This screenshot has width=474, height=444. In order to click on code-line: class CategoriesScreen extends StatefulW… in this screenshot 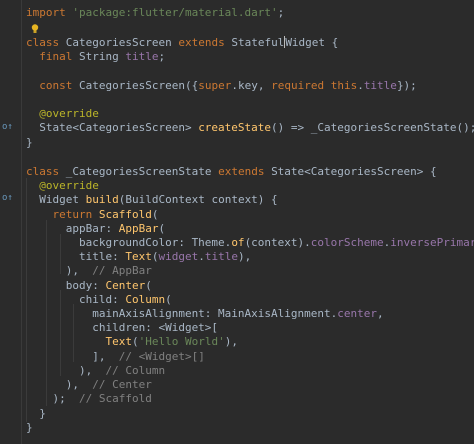, I will do `click(182, 43)`.